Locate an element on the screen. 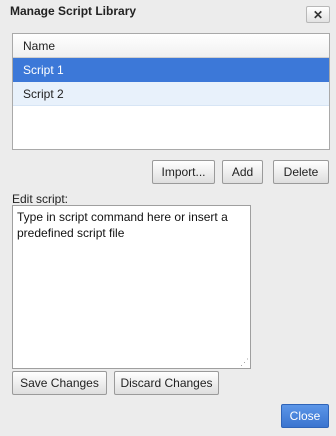  edit-script-label: Edit script: is located at coordinates (40, 199).